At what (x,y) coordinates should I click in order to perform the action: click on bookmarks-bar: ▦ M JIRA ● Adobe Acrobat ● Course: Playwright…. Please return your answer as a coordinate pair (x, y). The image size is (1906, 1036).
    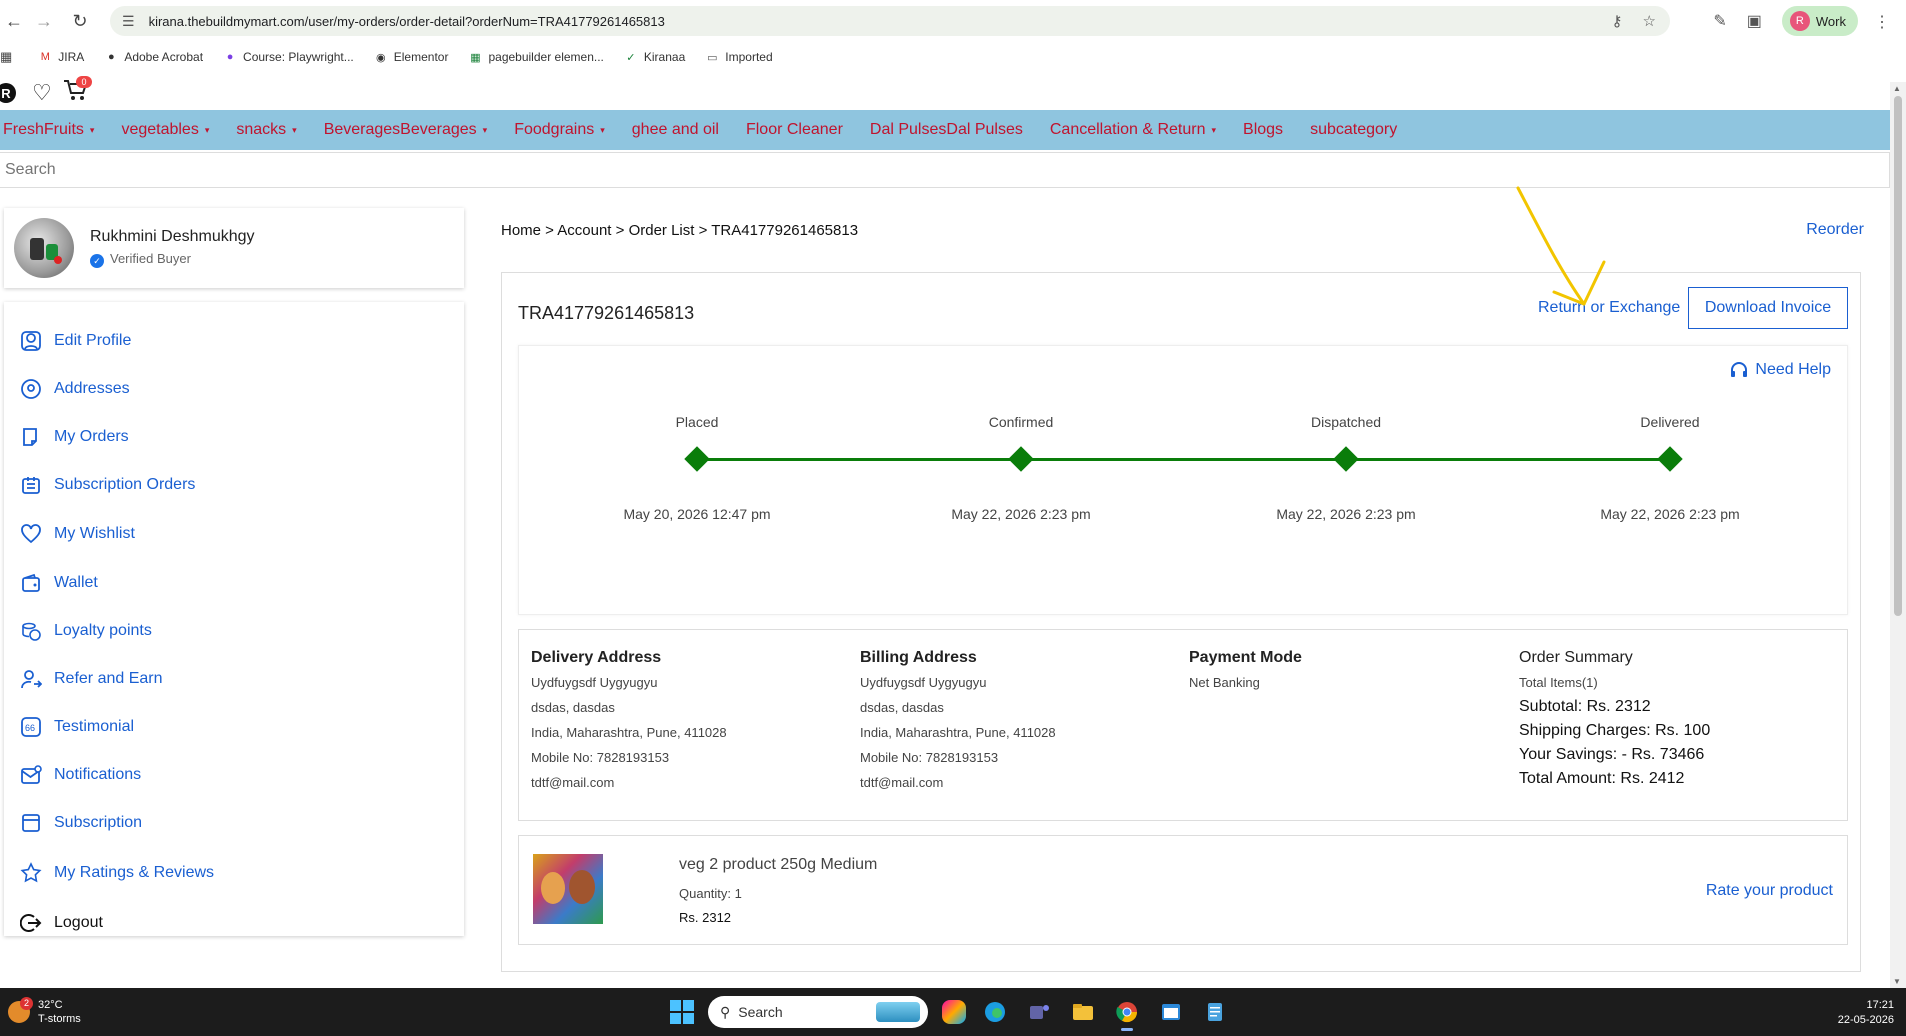
    Looking at the image, I should click on (953, 57).